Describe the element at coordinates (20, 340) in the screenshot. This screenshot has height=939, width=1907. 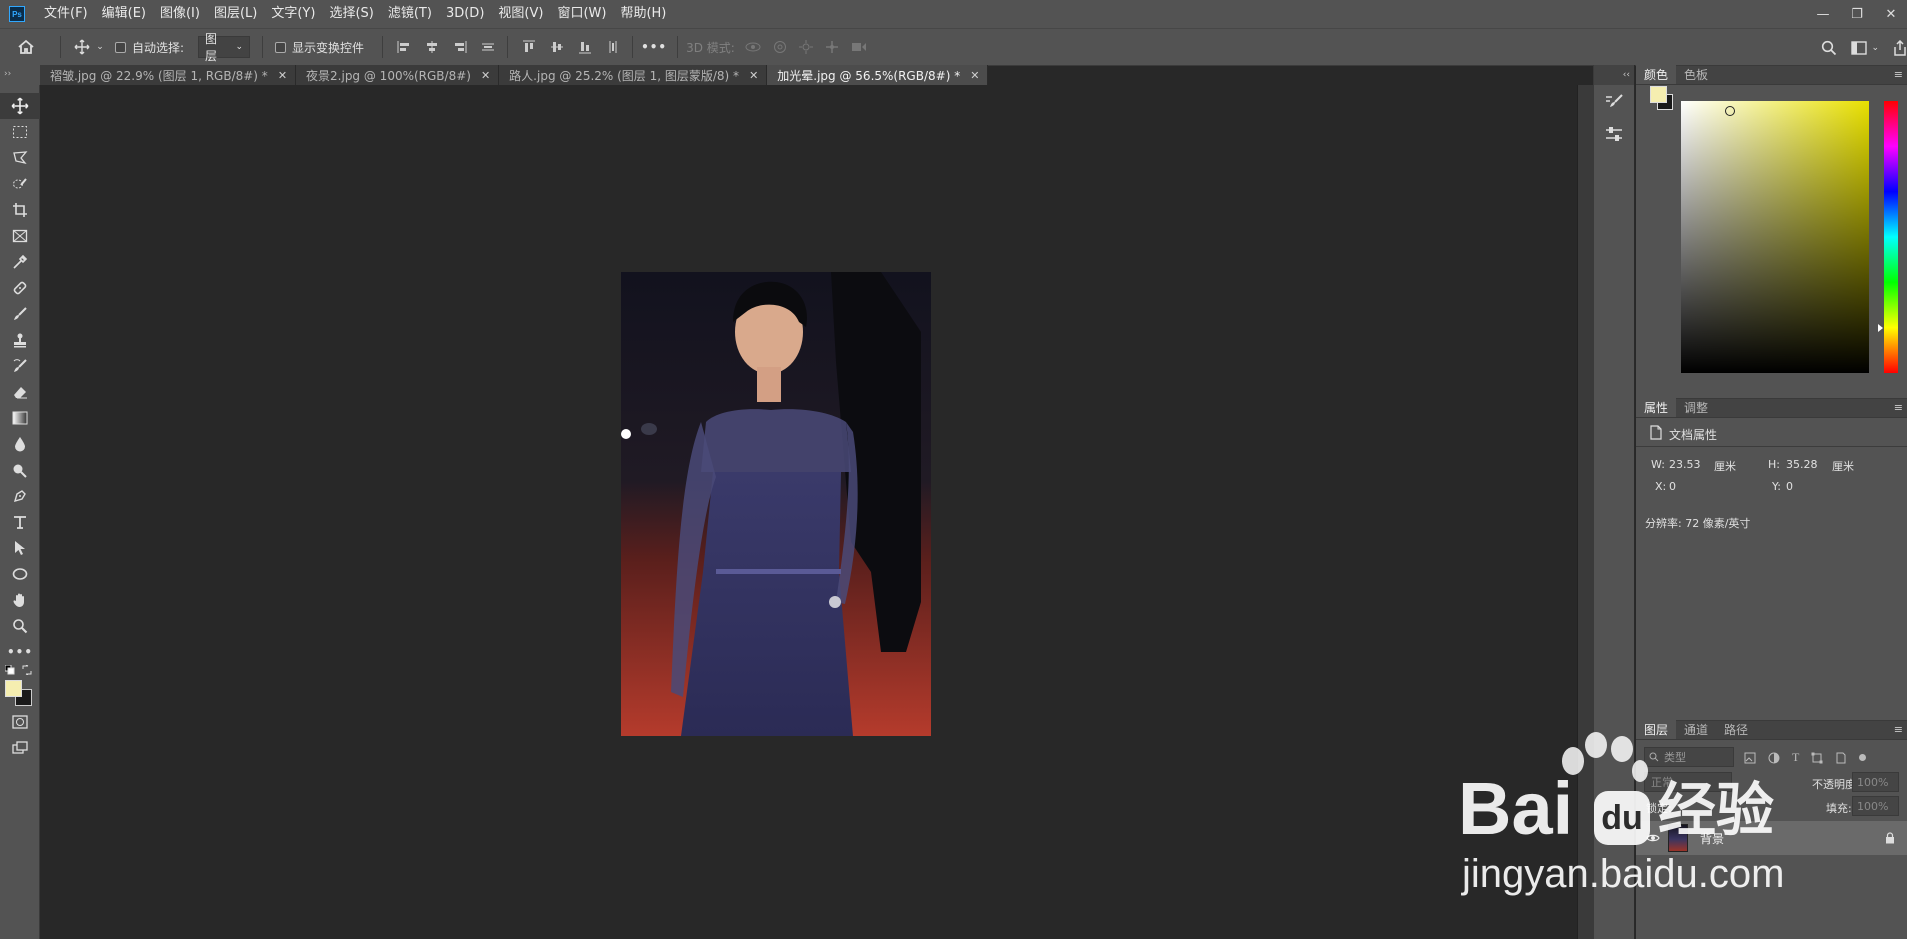
I see `clone-stamp-tool` at that location.